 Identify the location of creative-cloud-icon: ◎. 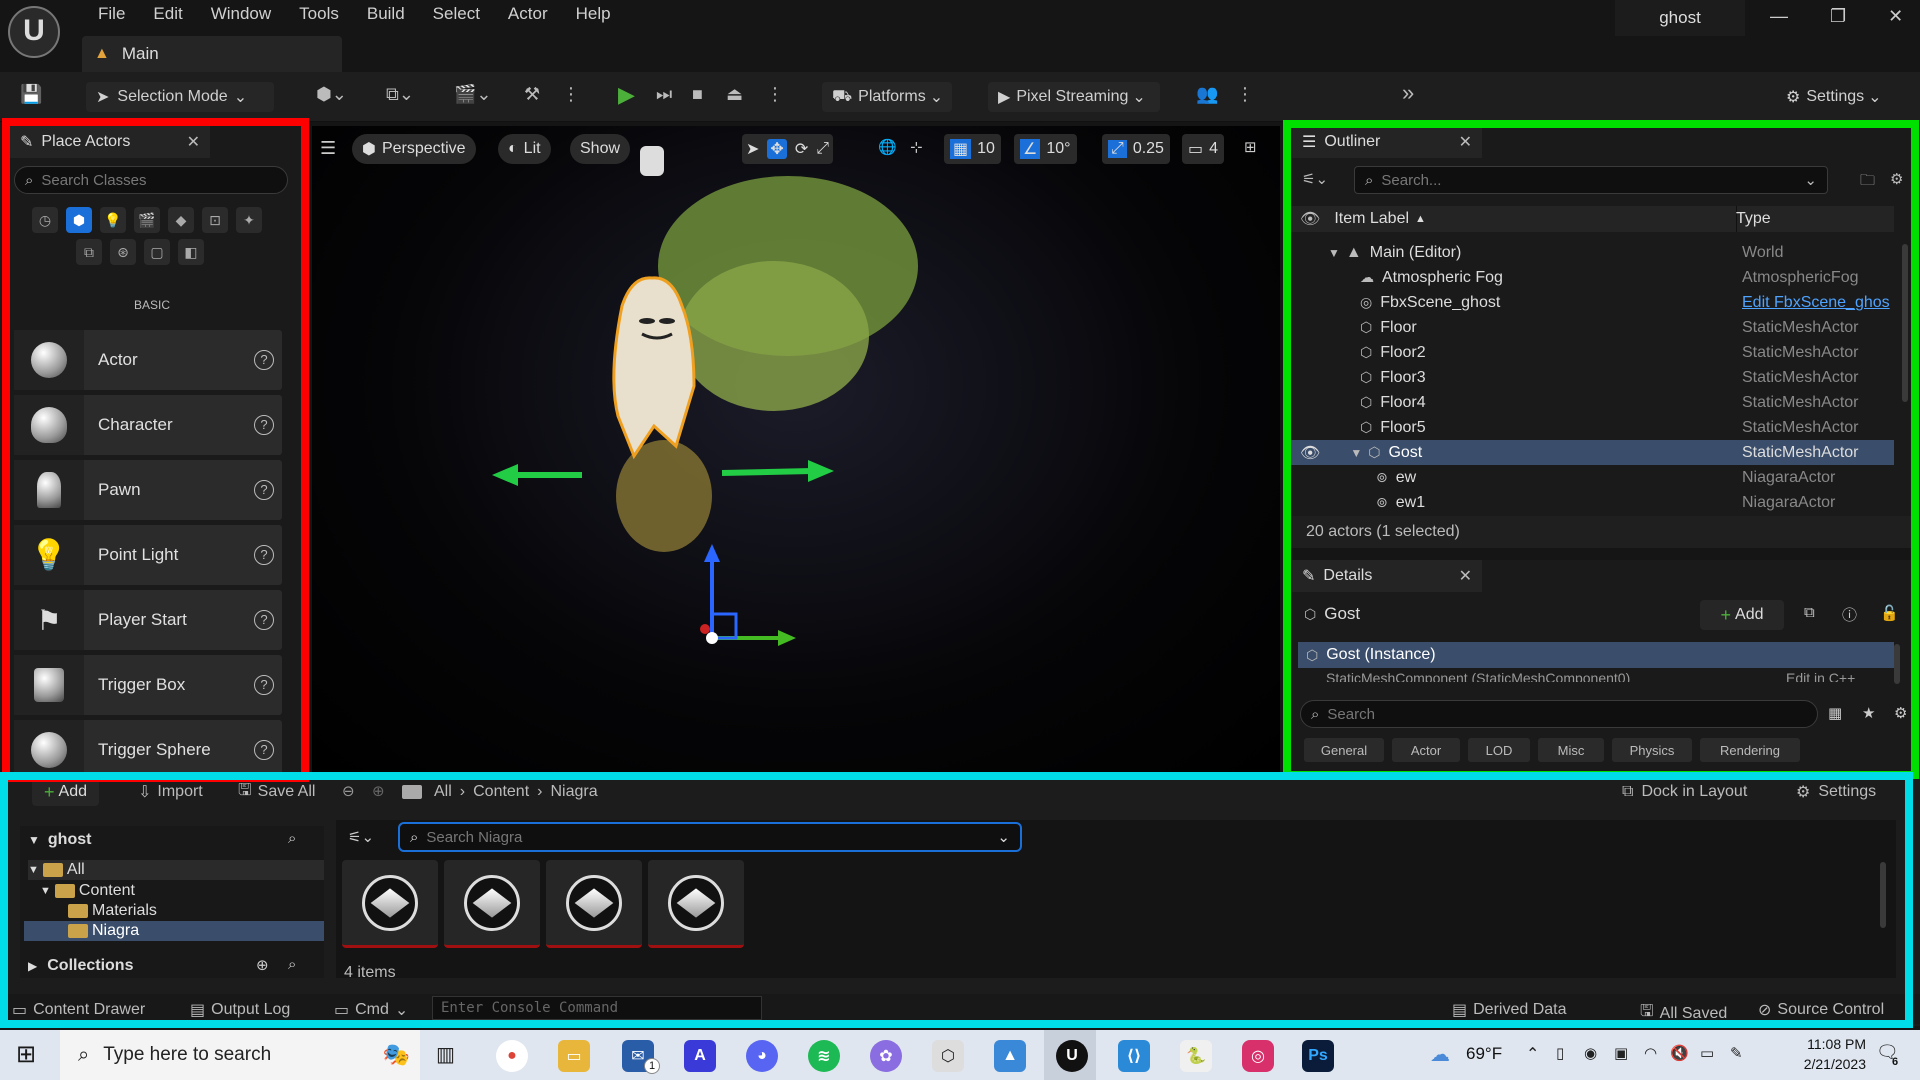
(1258, 1056).